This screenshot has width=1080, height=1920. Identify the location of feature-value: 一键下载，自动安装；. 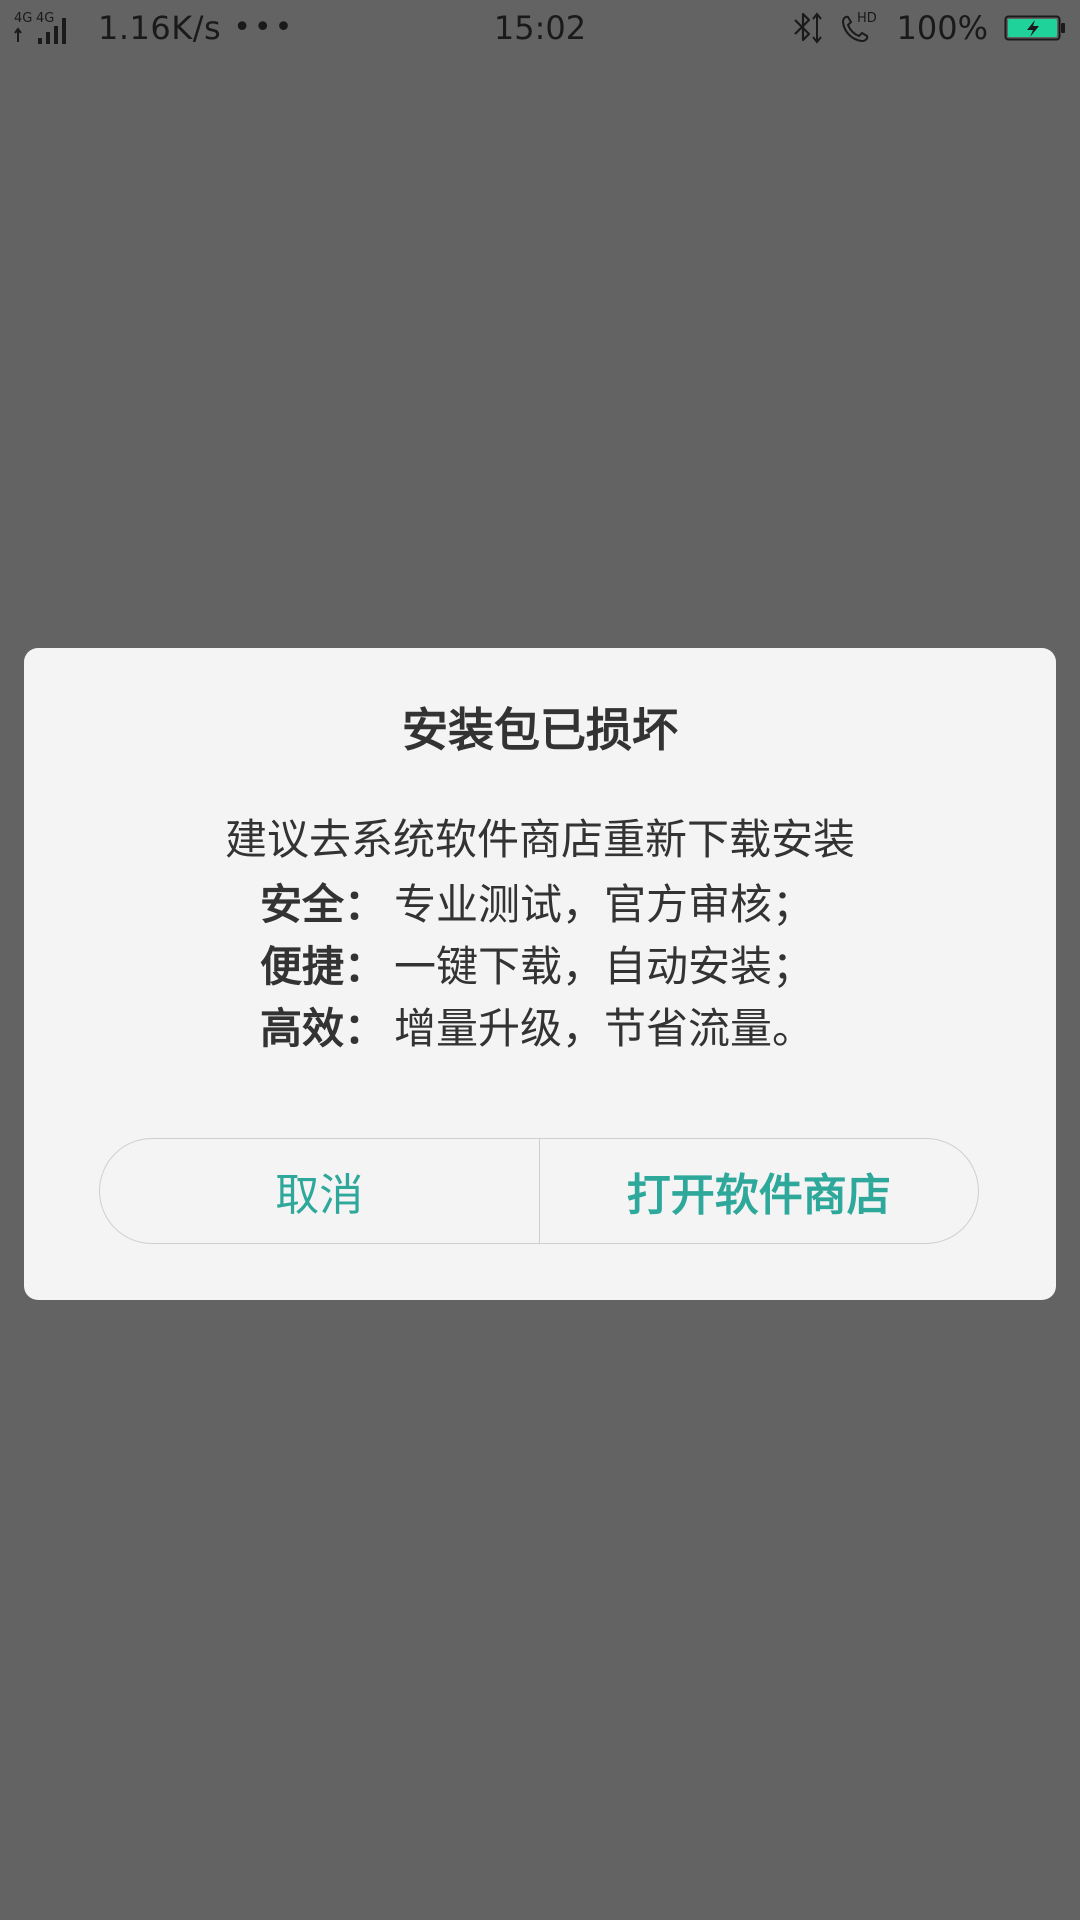
(604, 966).